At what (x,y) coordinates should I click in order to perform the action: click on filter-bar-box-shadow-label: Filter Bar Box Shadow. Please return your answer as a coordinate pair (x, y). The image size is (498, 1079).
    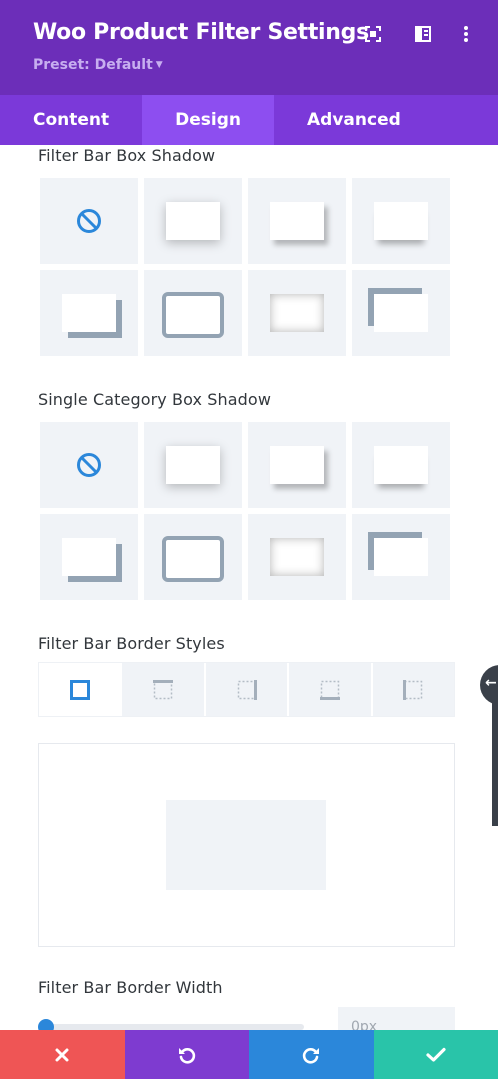
    Looking at the image, I should click on (127, 155).